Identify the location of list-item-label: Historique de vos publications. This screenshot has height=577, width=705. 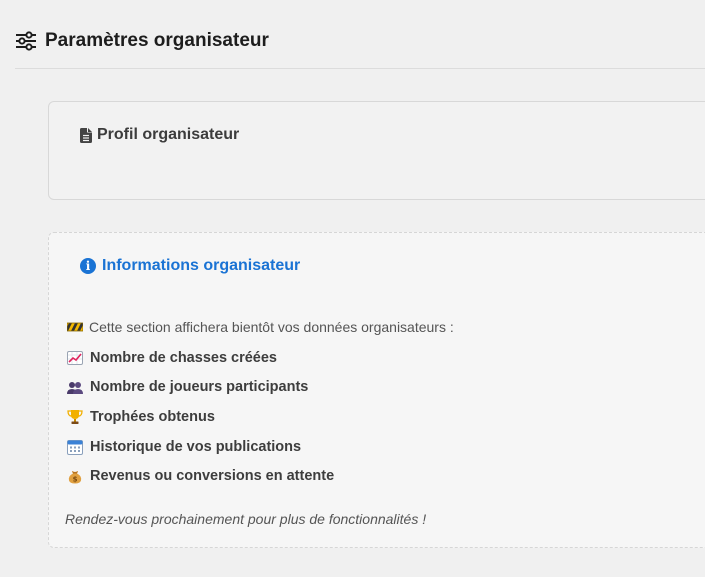
(196, 446).